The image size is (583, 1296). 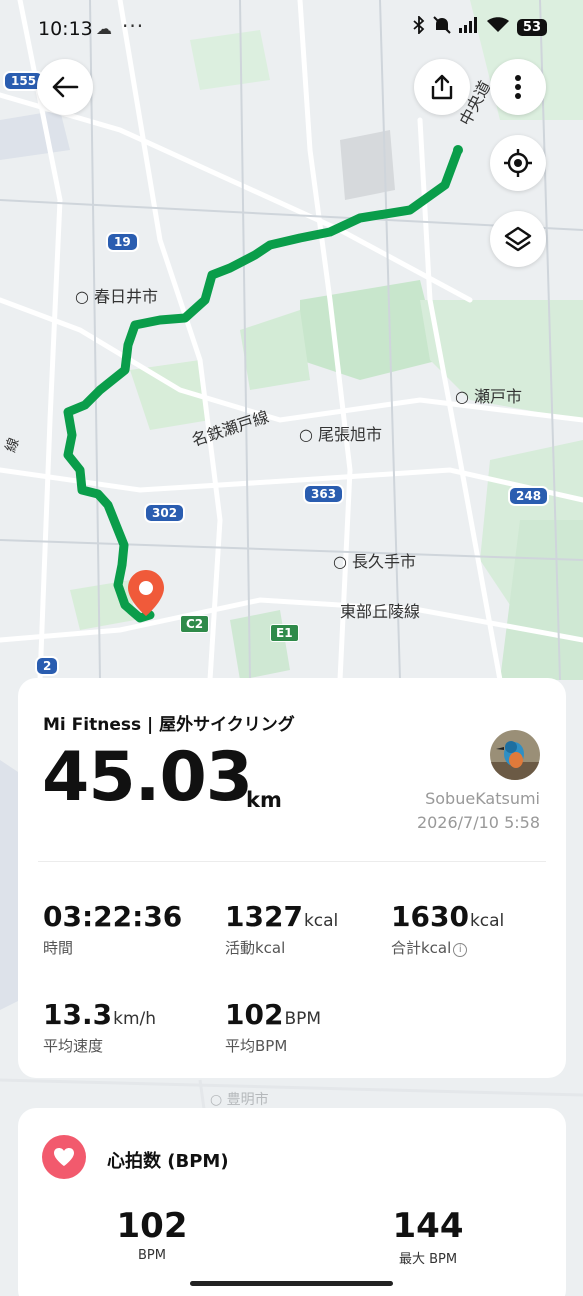 I want to click on route-shield-248: 248, so click(x=529, y=496).